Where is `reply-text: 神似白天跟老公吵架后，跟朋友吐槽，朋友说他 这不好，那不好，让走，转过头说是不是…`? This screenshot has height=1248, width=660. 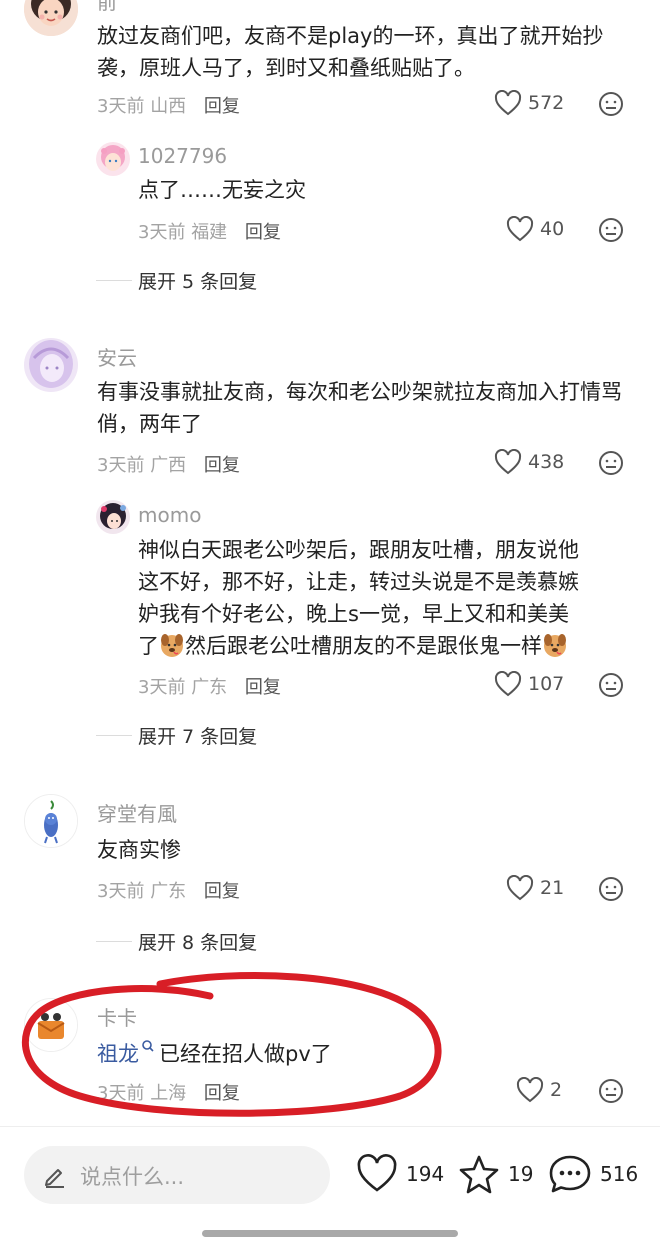 reply-text: 神似白天跟老公吵架后，跟朋友吐槽，朋友说他 这不好，那不好，让走，转过头说是不是… is located at coordinates (388, 598).